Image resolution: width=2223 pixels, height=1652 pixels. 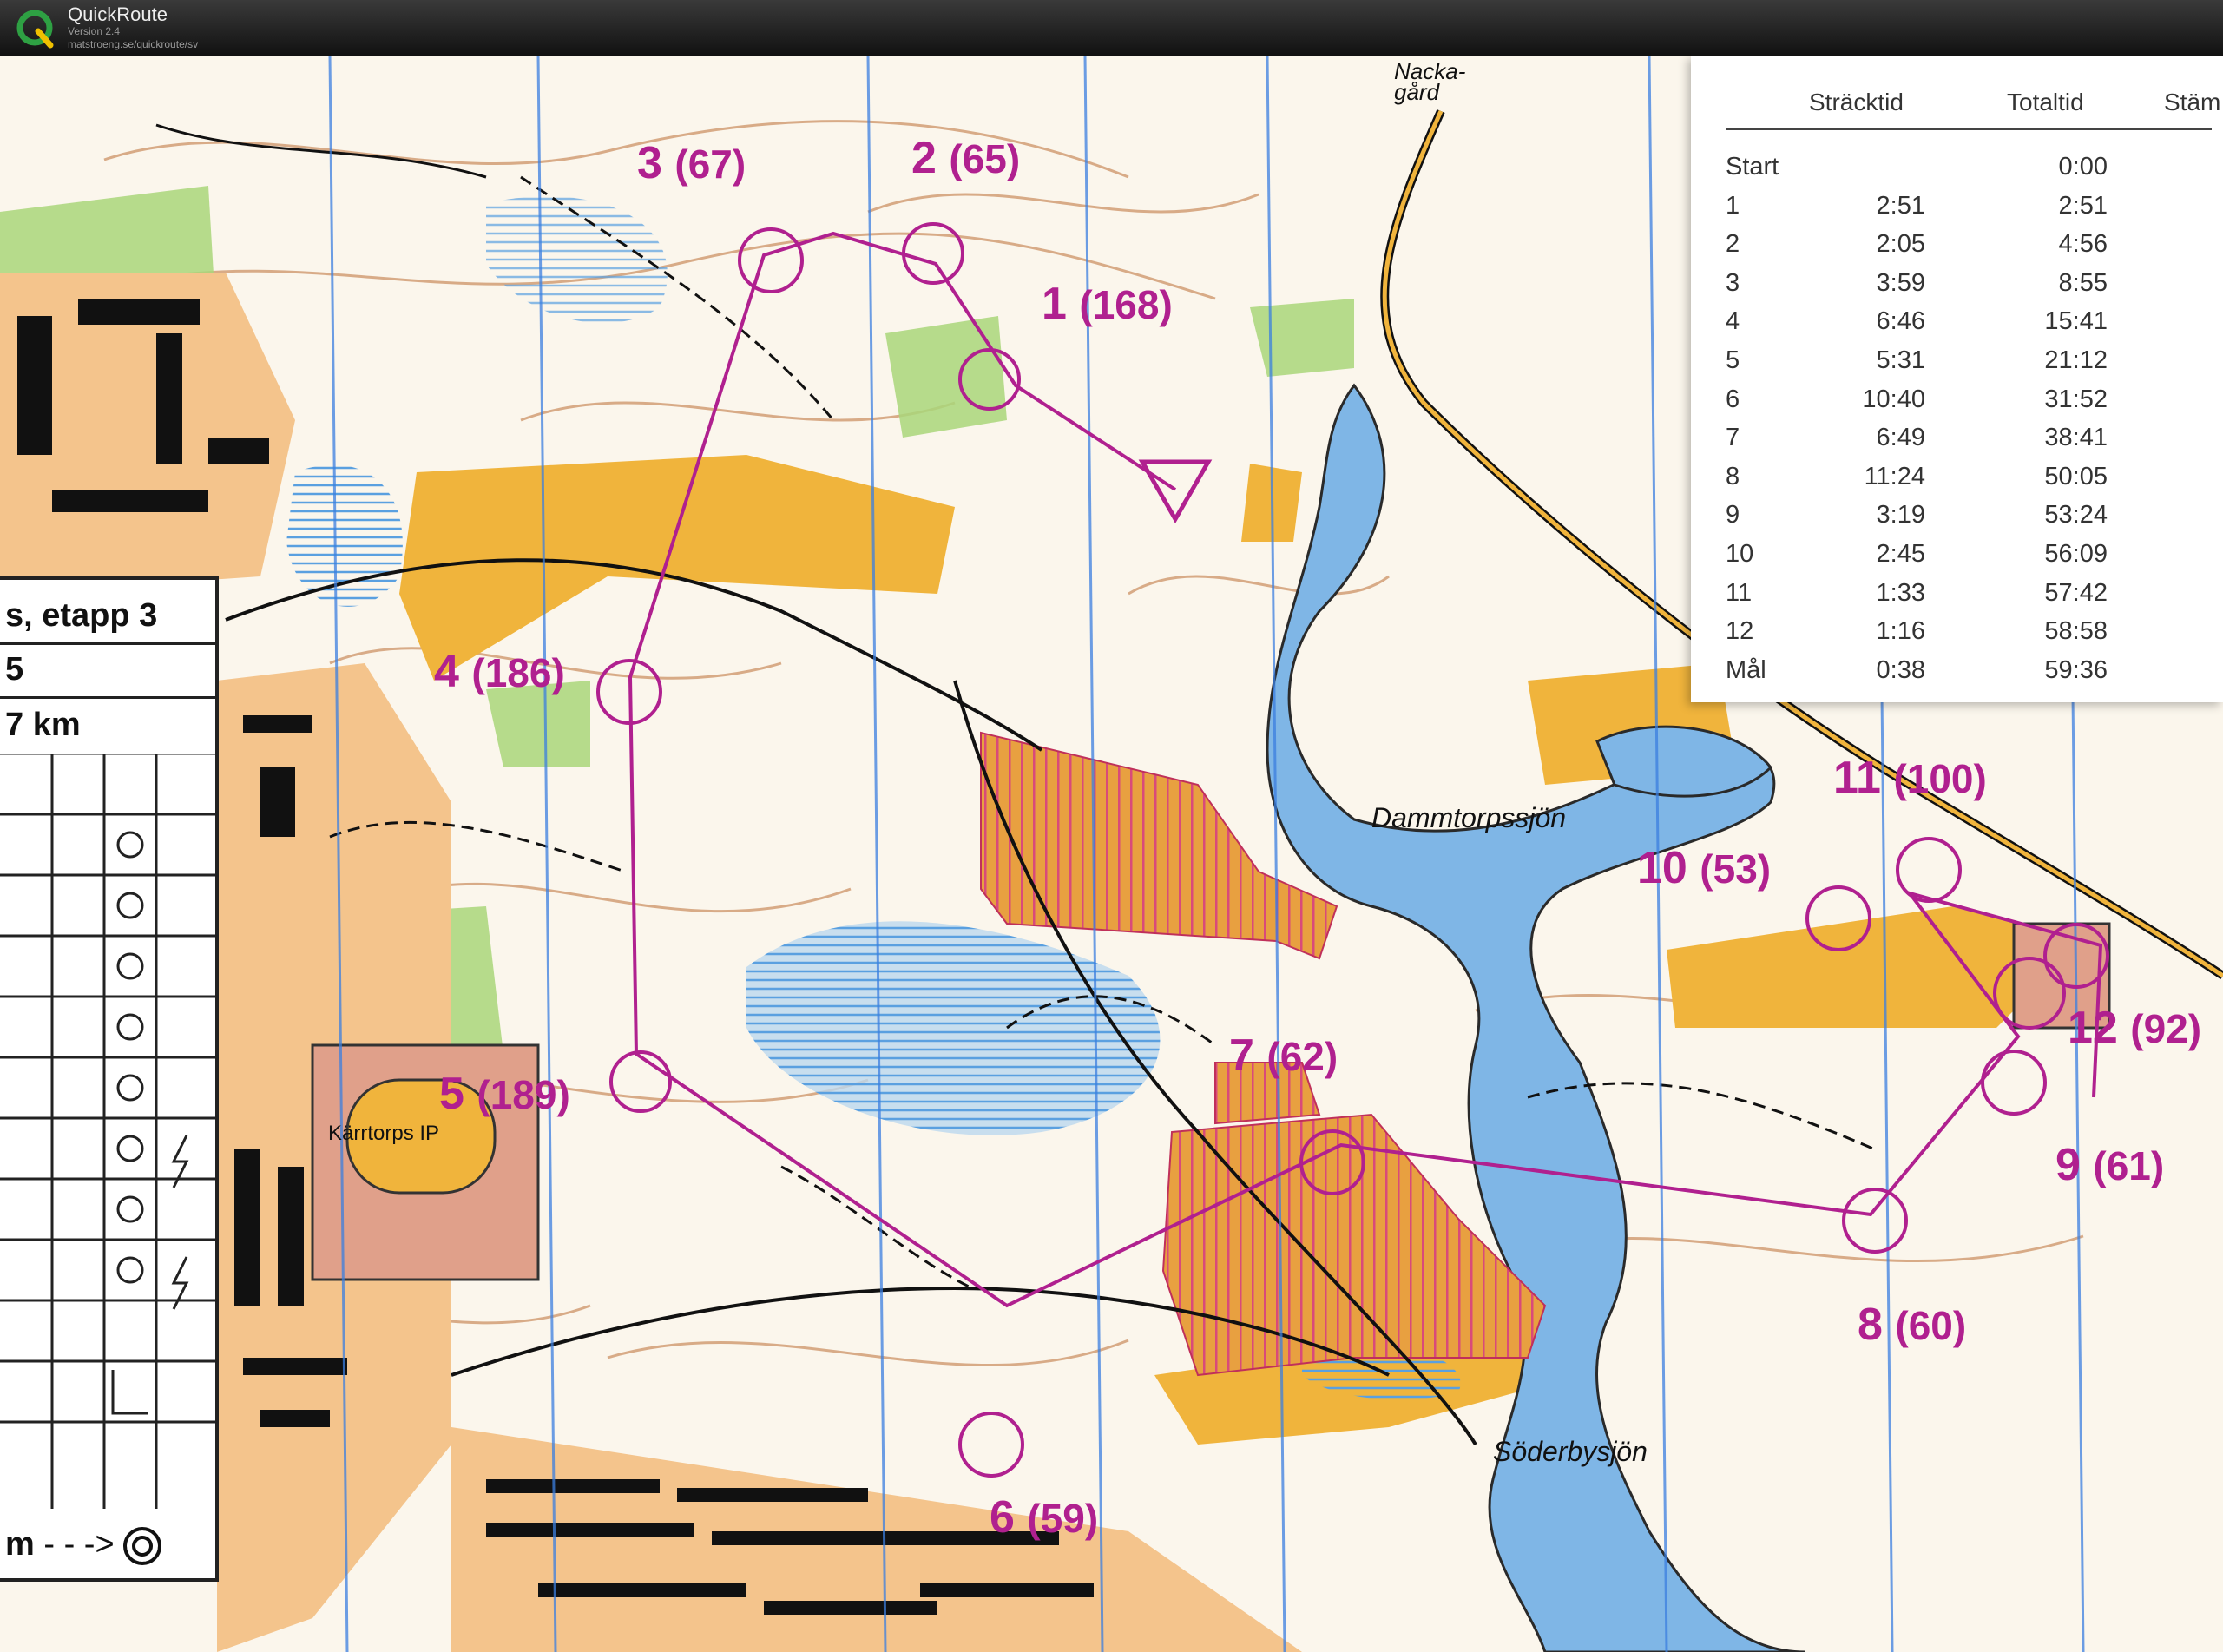 What do you see at coordinates (118, 14) in the screenshot?
I see `app-name: QuickRoute` at bounding box center [118, 14].